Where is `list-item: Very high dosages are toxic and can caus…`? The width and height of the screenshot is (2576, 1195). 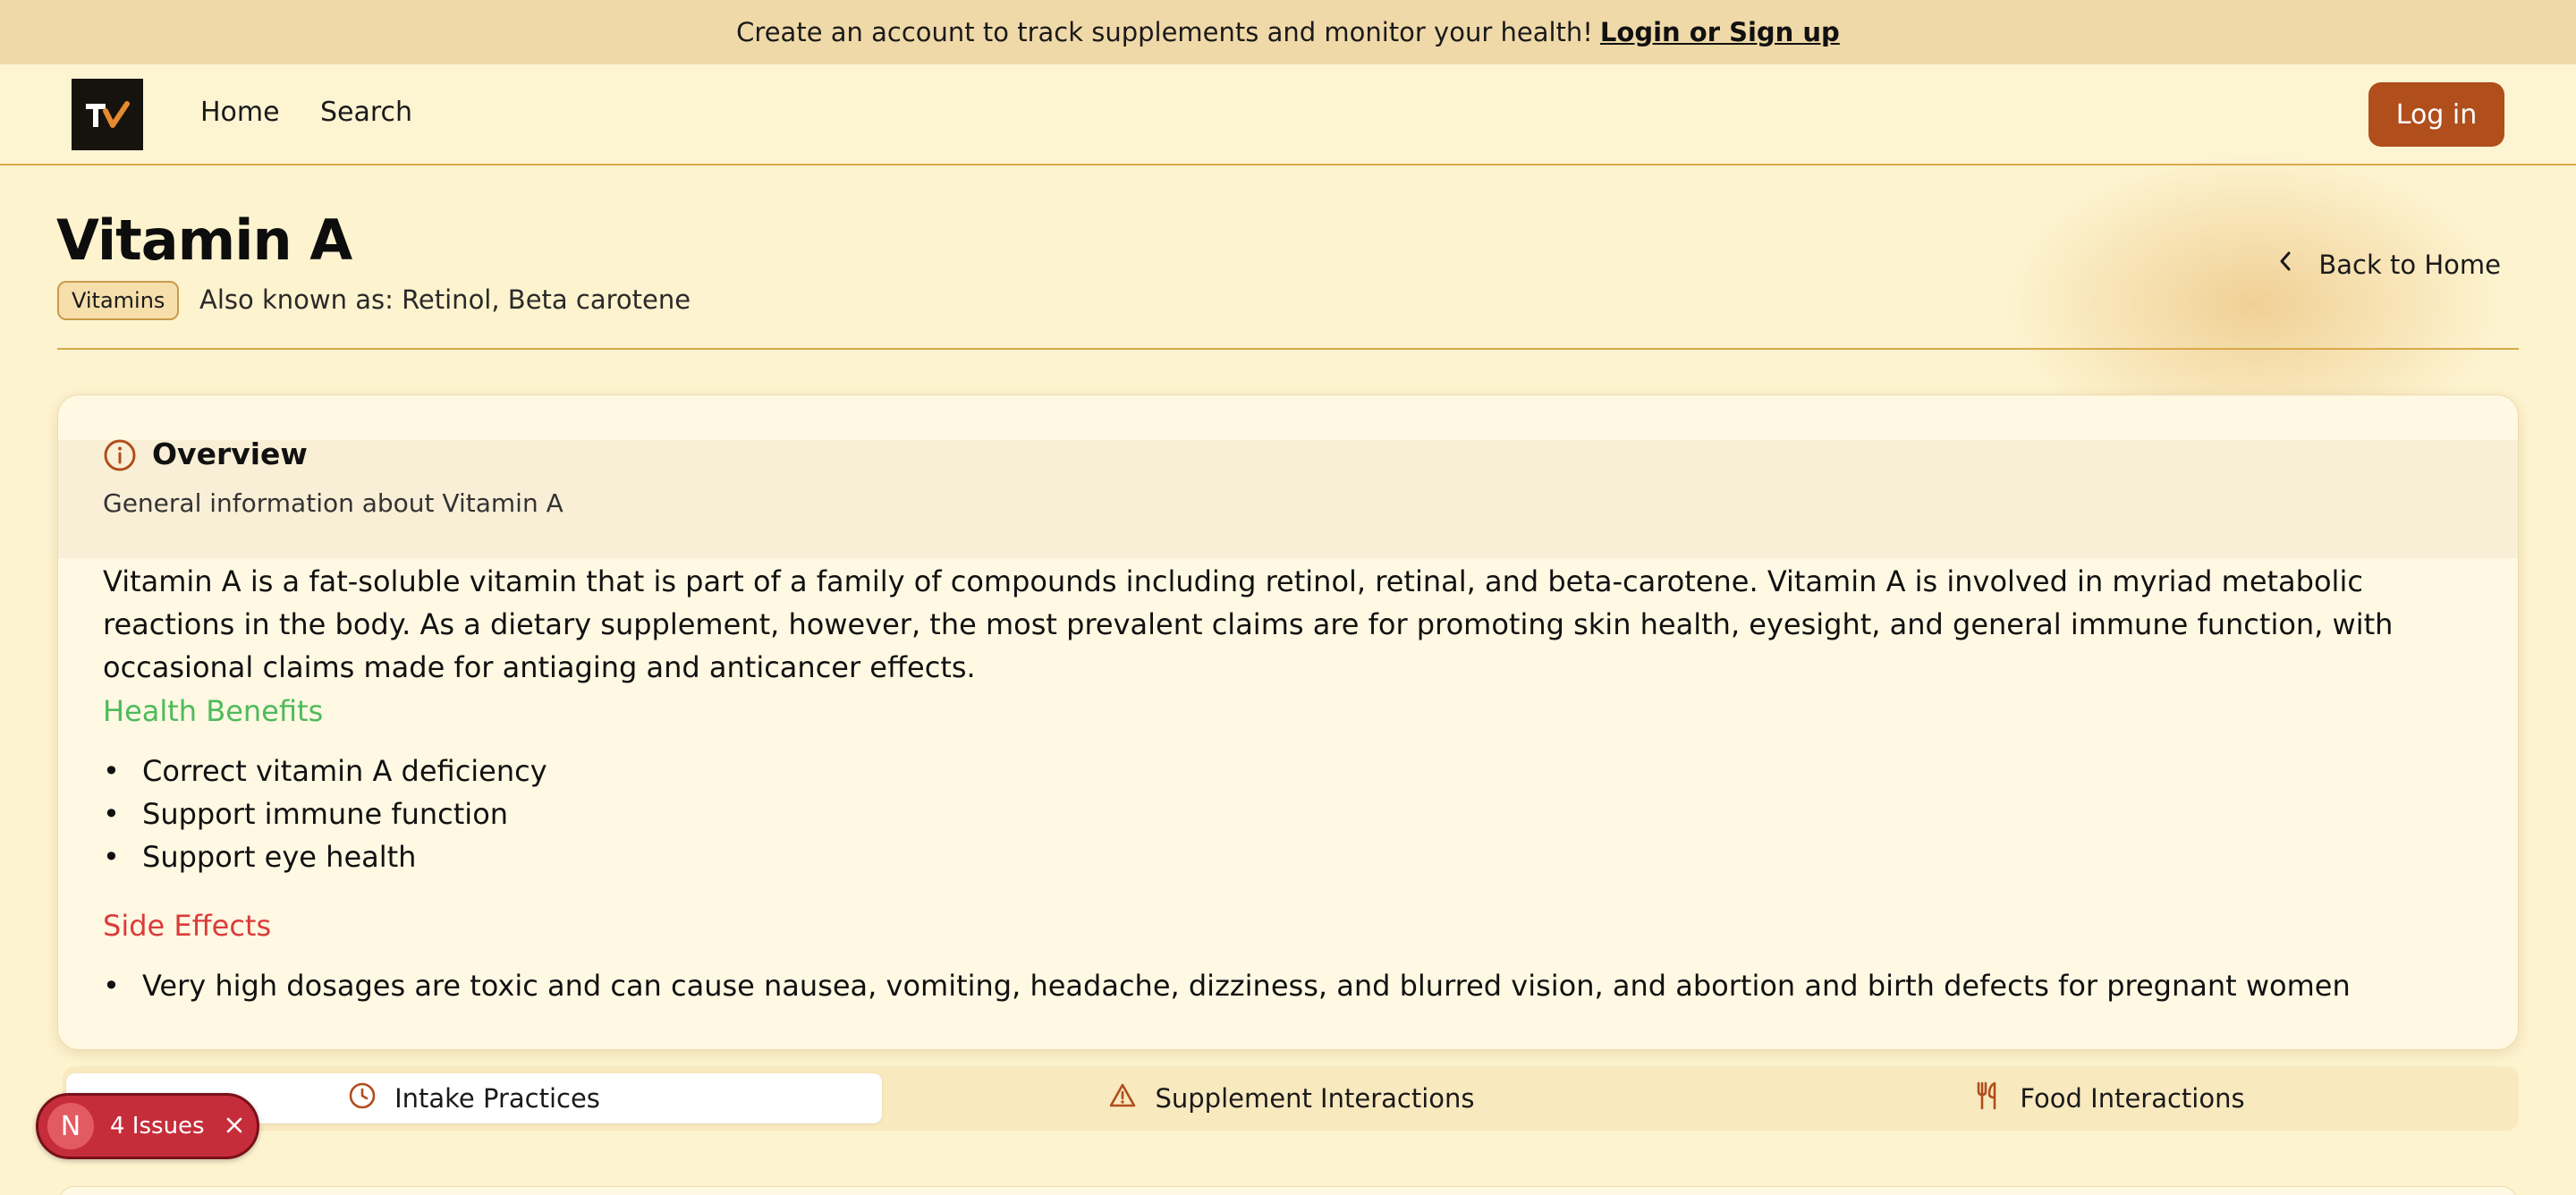
list-item: Very high dosages are toxic and can caus… is located at coordinates (1227, 986).